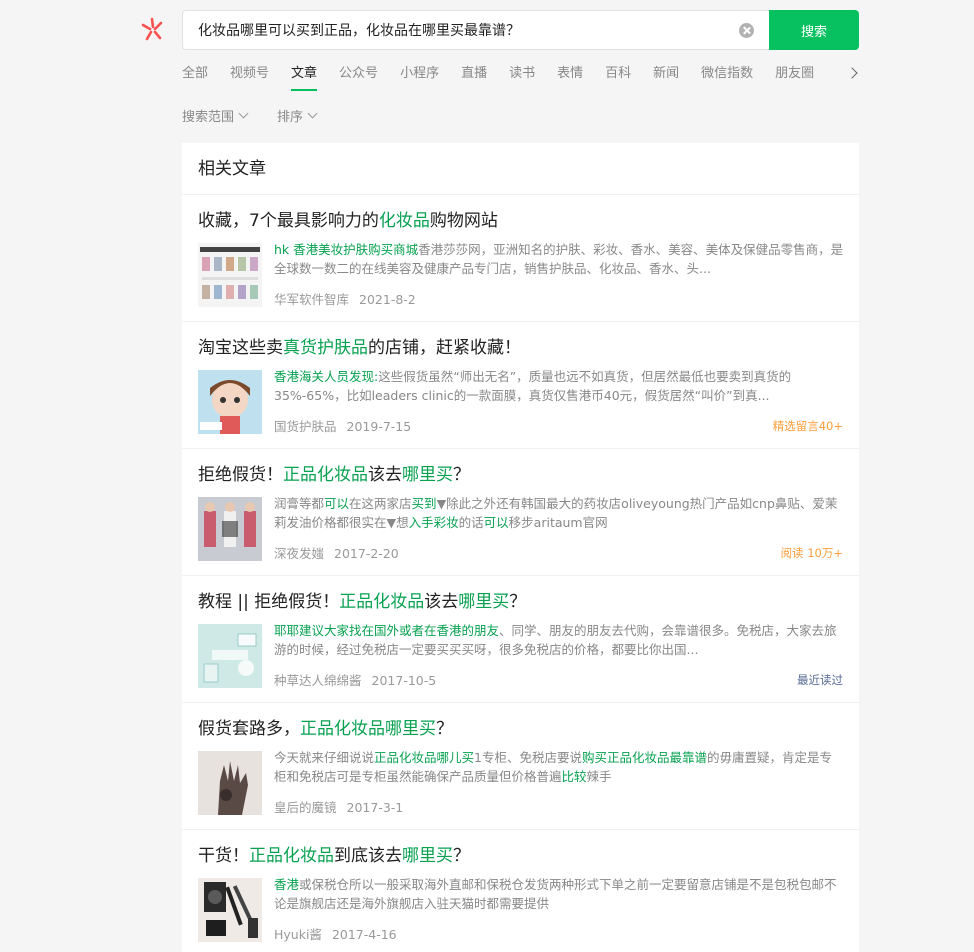  Describe the element at coordinates (299, 553) in the screenshot. I see `article-source: 深夜发媸` at that location.